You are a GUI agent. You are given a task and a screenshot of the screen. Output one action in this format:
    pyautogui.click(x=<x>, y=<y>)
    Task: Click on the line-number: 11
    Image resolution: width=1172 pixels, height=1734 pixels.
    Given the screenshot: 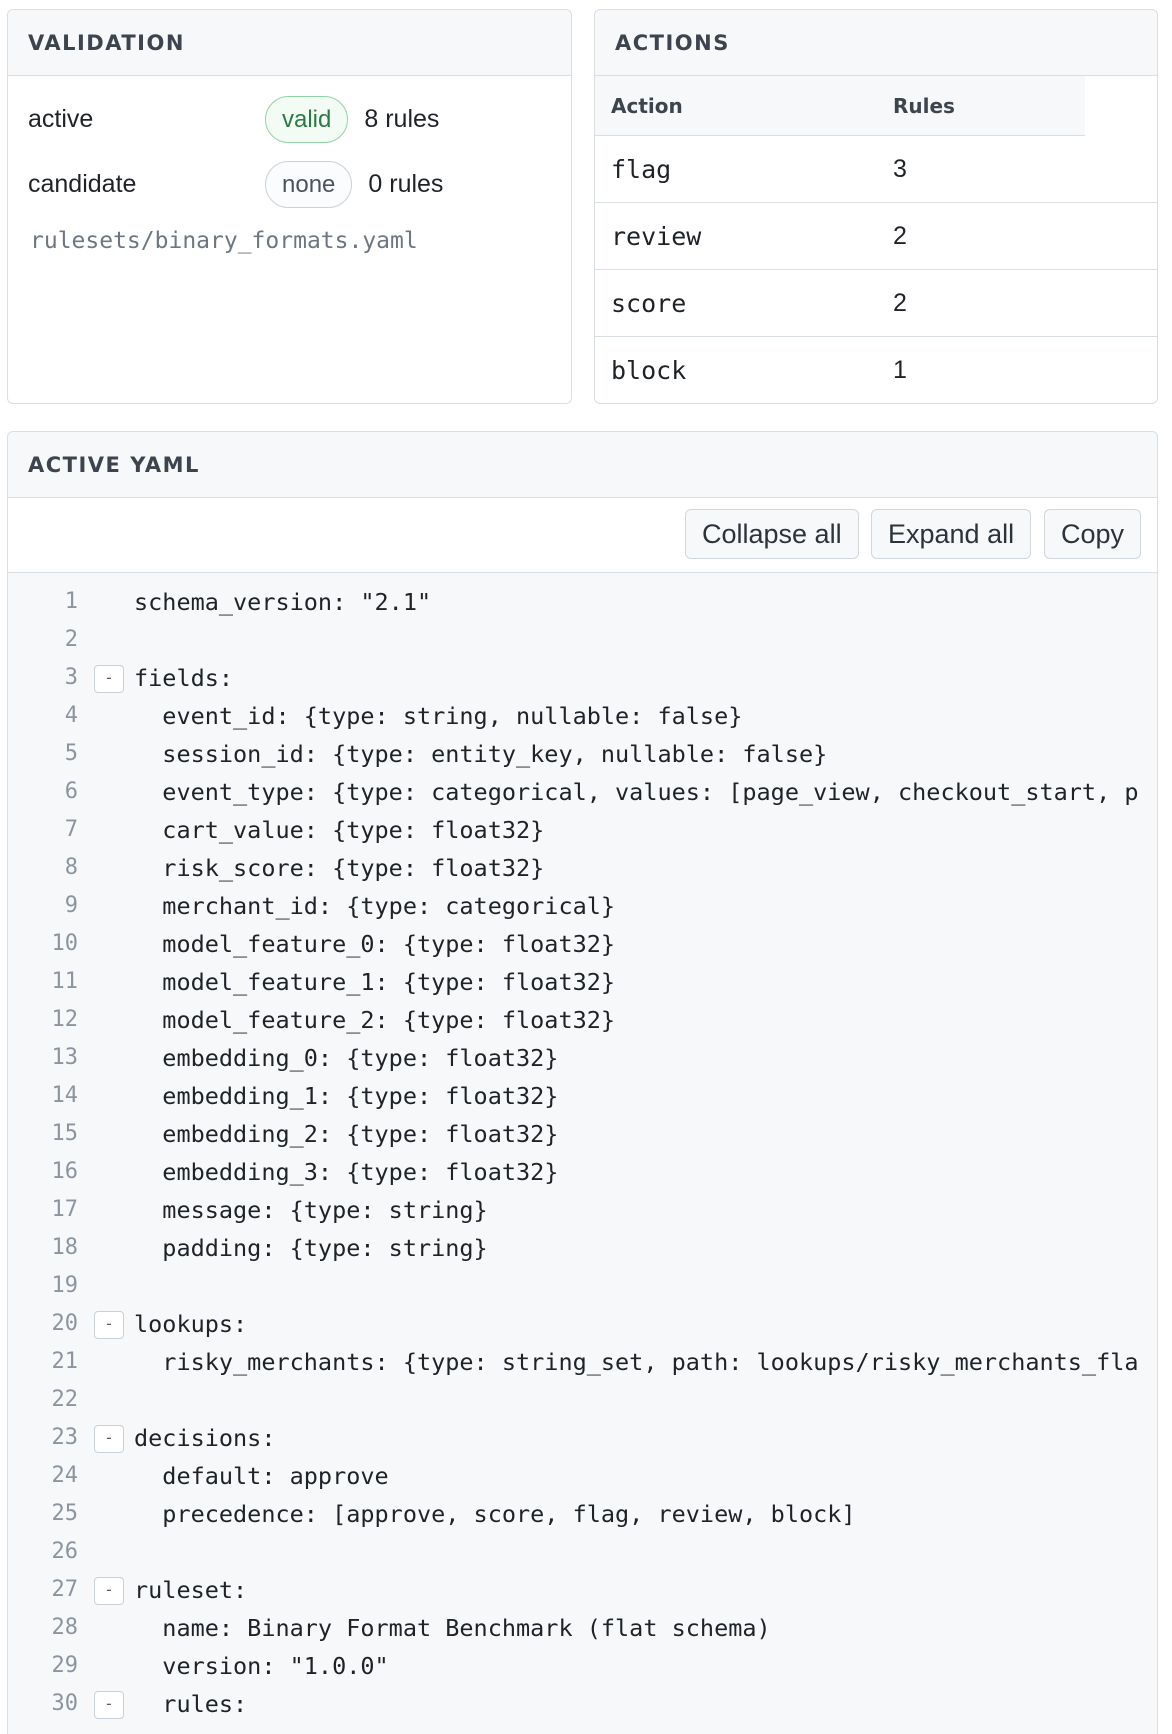 What is the action you would take?
    pyautogui.click(x=65, y=981)
    